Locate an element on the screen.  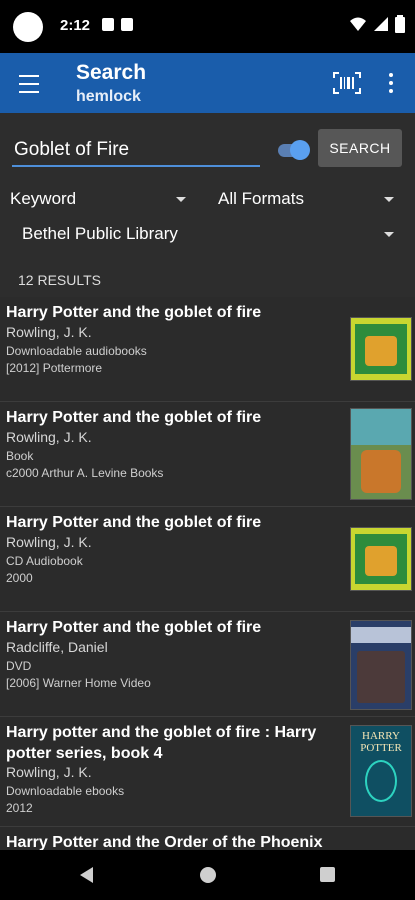
cover-image: HARRY POTTER is located at coordinates (381, 771).